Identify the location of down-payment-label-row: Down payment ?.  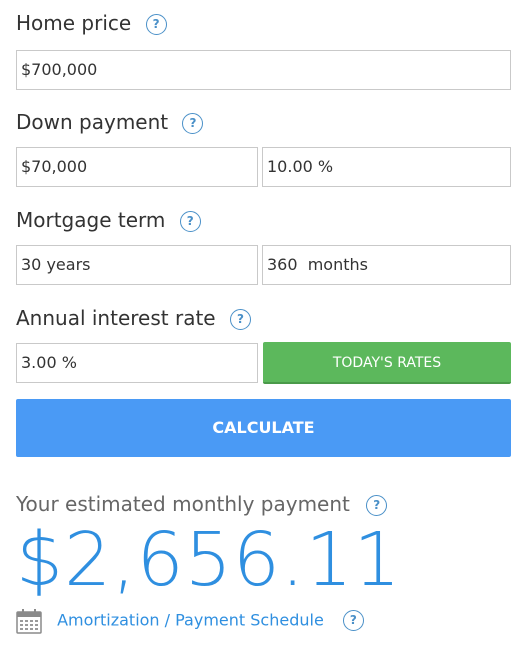
(110, 122).